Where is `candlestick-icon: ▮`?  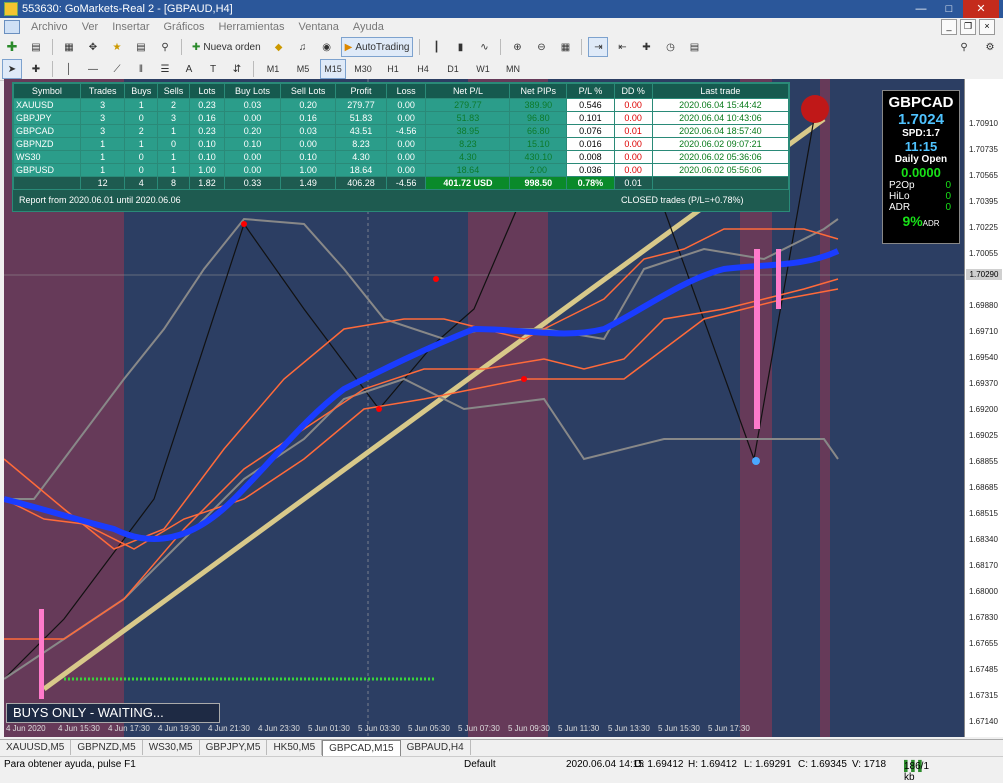
candlestick-icon: ▮ is located at coordinates (460, 47).